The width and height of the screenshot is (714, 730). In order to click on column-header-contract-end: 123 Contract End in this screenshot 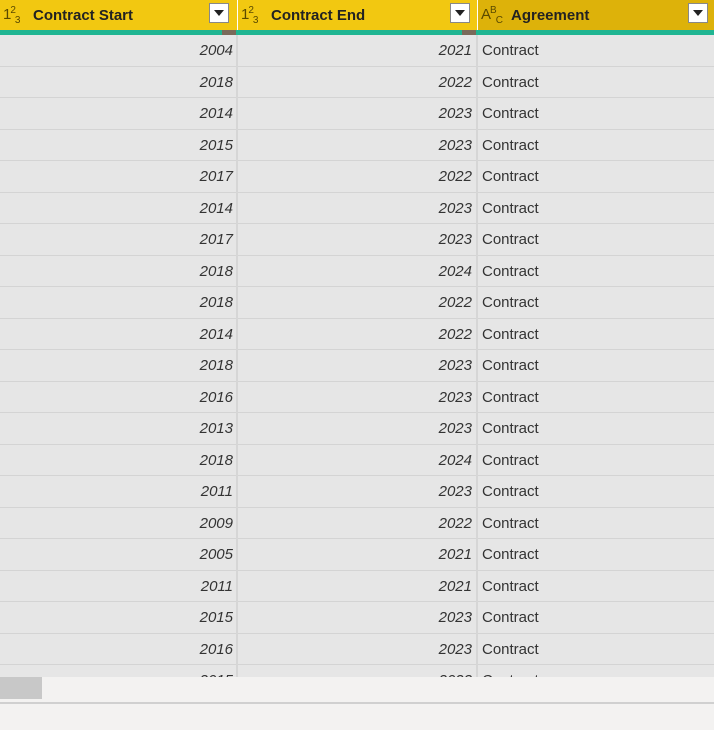, I will do `click(358, 15)`.